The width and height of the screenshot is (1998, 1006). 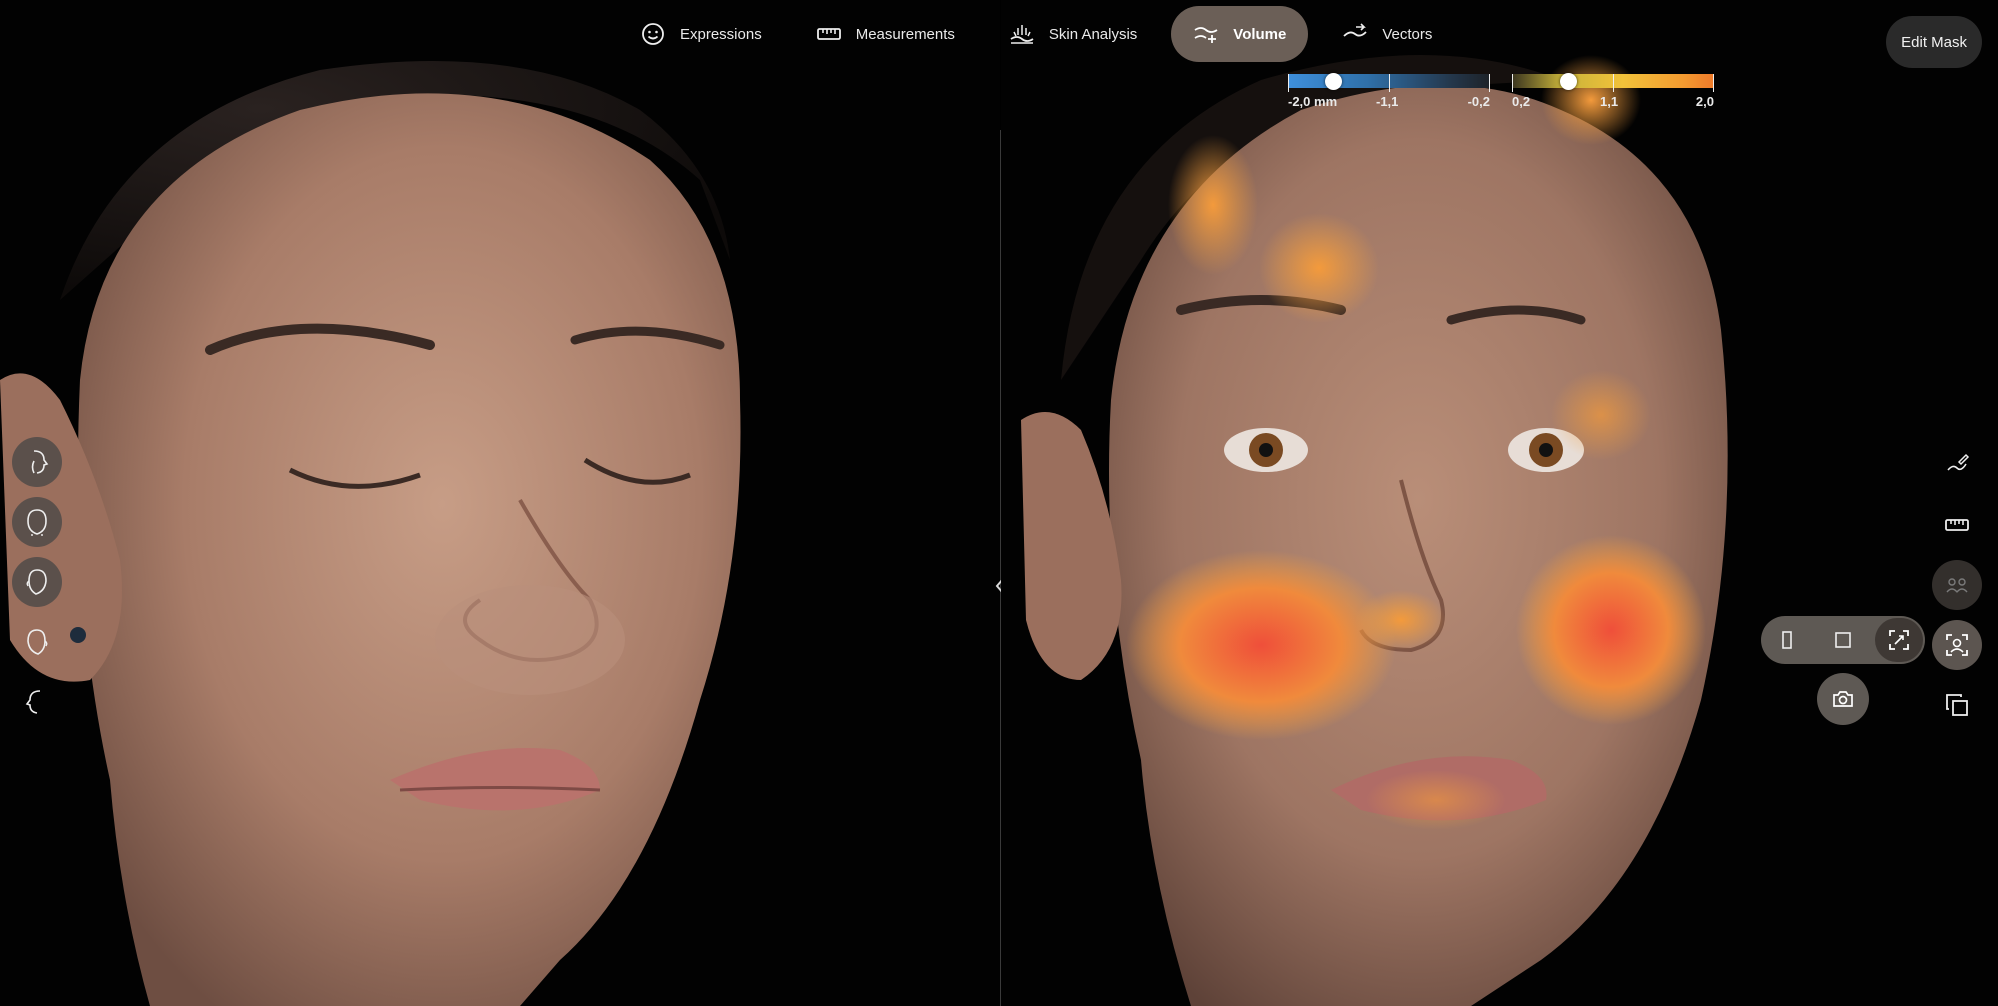 I want to click on tab-expressions: Expressions, so click(x=701, y=34).